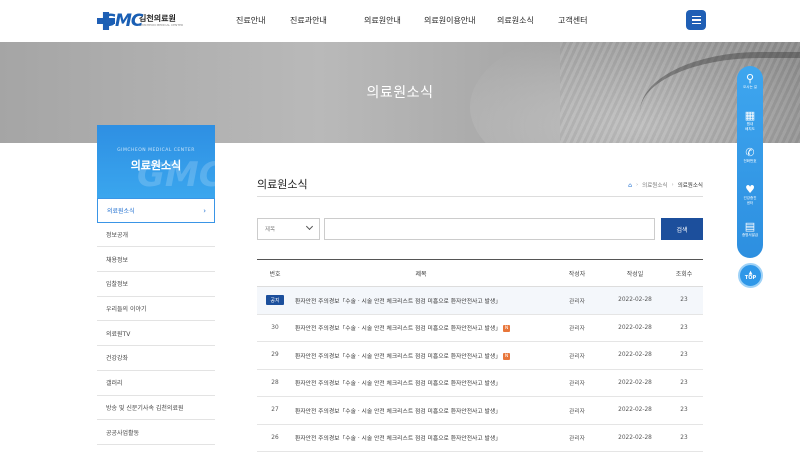 The image size is (800, 452). What do you see at coordinates (156, 165) in the screenshot?
I see `sidebar-header-title: 의료원소식` at bounding box center [156, 165].